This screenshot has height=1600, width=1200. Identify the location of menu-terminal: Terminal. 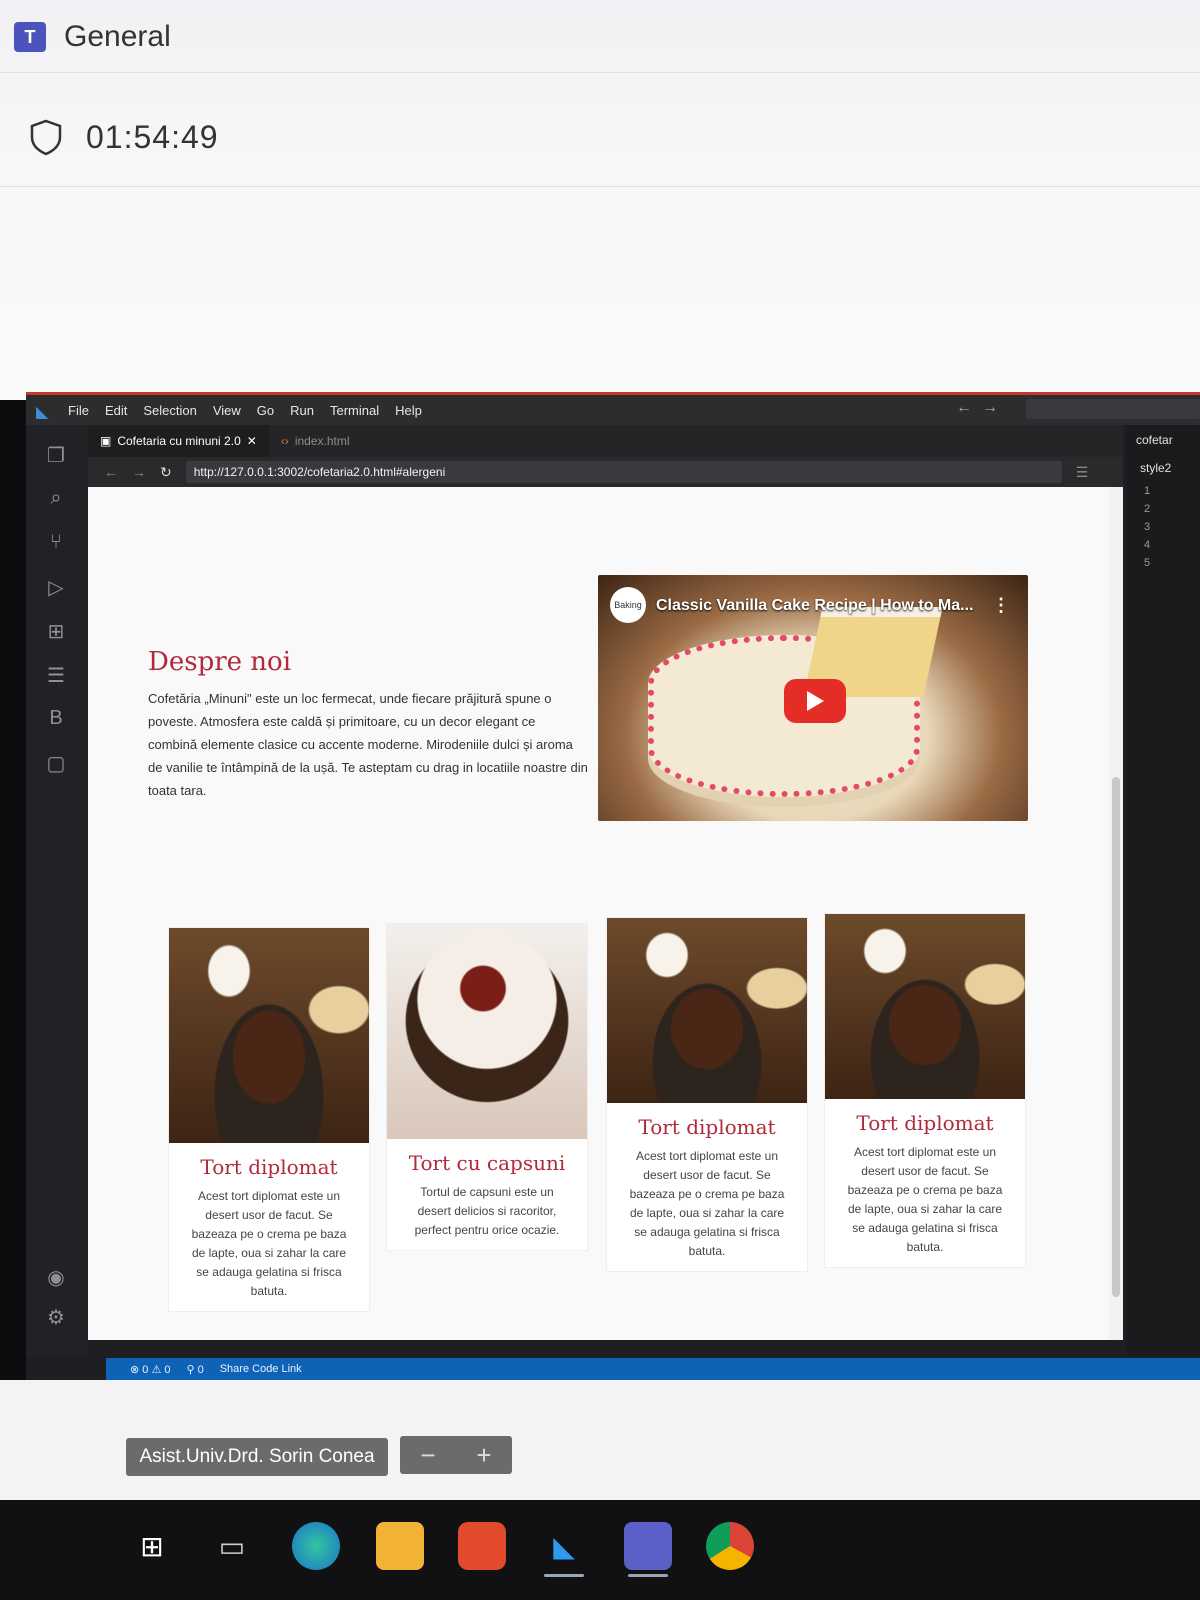
(354, 410).